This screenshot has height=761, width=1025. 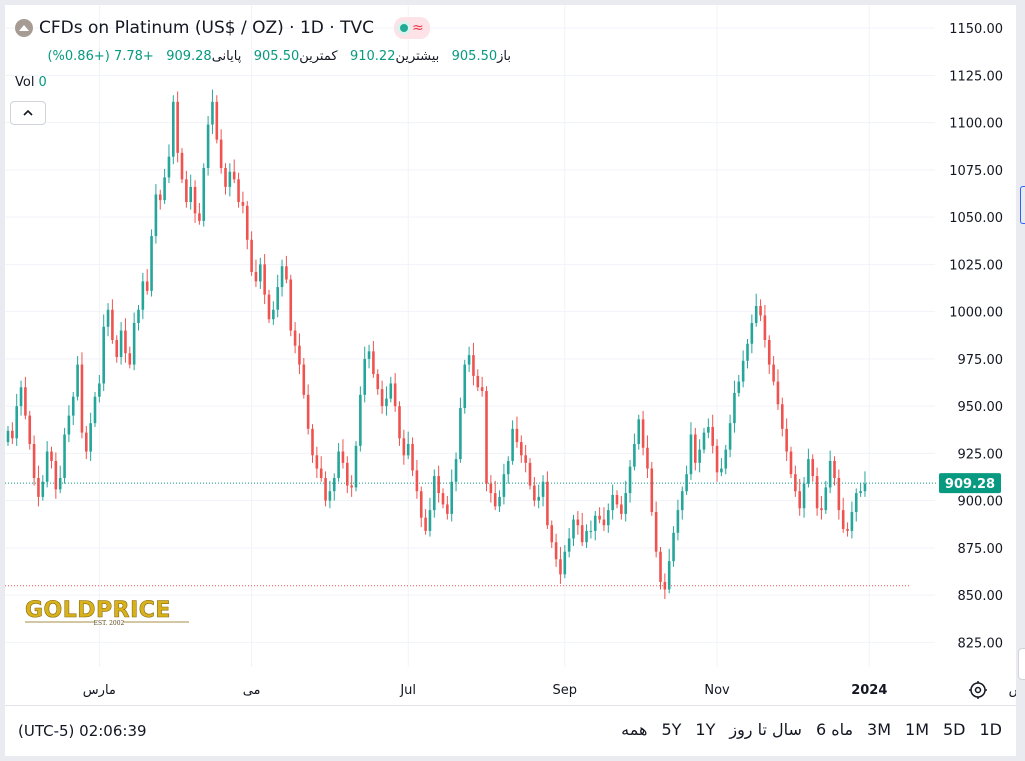 I want to click on range-1m-button: 1M, so click(x=917, y=729).